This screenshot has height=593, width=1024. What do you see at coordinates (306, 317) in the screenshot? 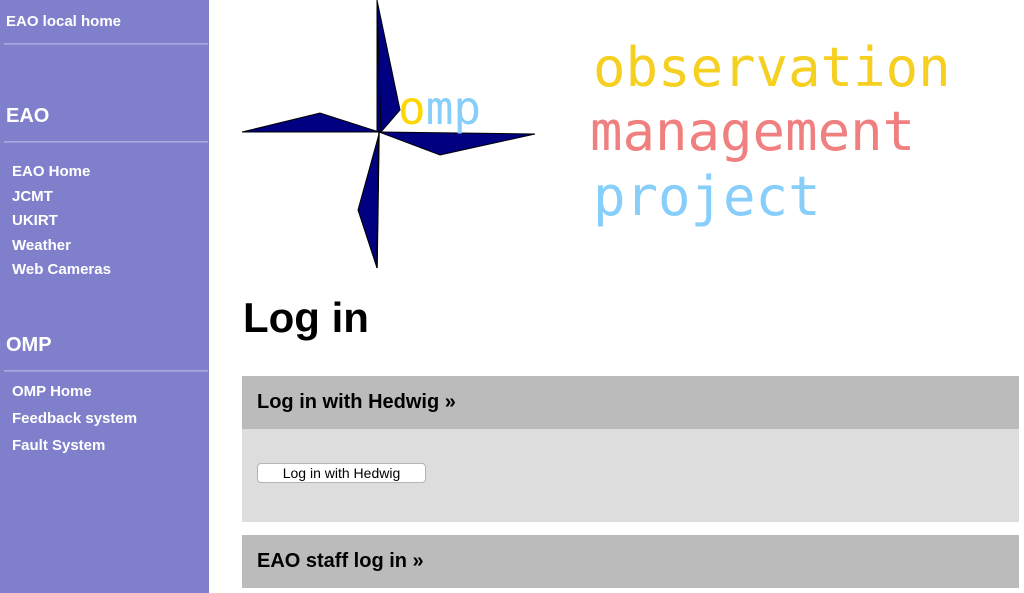
I see `page-title: Log in` at bounding box center [306, 317].